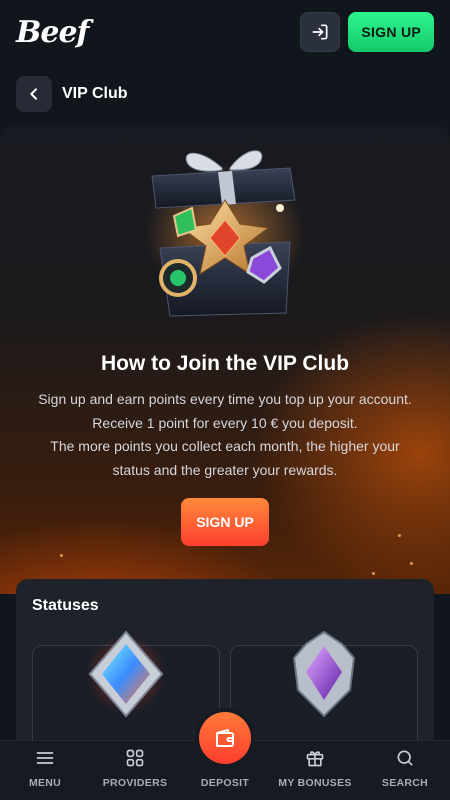 The width and height of the screenshot is (450, 800). I want to click on back-button, so click(34, 94).